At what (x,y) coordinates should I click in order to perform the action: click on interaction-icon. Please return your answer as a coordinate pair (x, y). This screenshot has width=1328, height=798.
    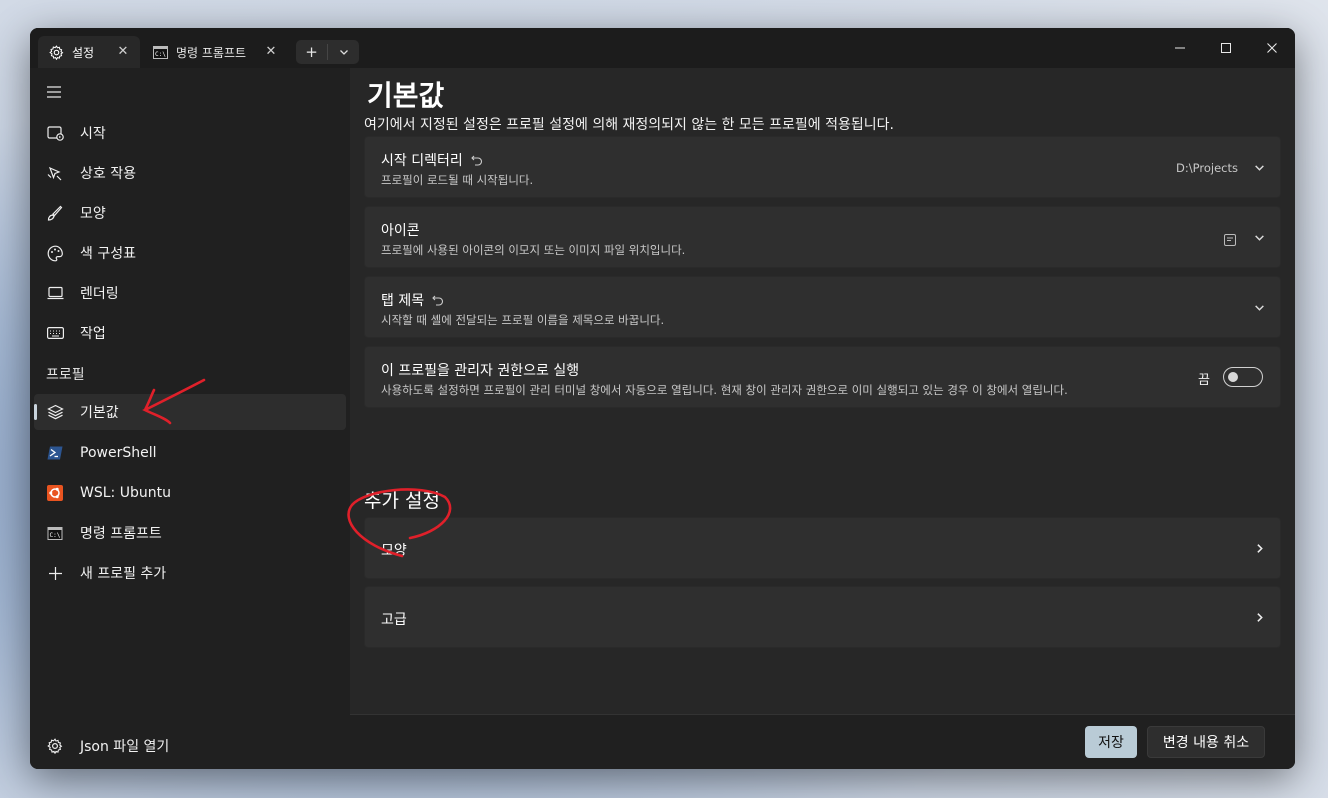
    Looking at the image, I should click on (55, 173).